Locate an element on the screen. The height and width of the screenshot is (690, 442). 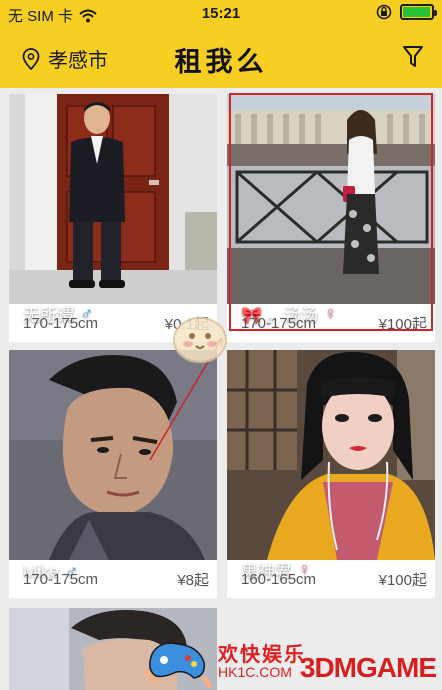
watermark-cn: 欢快娱乐 is located at coordinates (262, 655).